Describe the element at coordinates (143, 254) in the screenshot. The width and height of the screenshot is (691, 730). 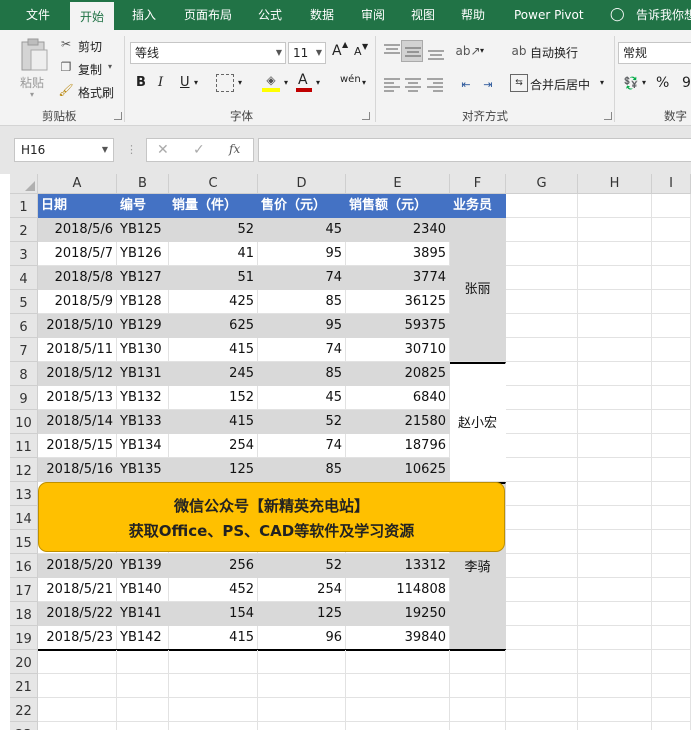
I see `table-cell: YB126` at that location.